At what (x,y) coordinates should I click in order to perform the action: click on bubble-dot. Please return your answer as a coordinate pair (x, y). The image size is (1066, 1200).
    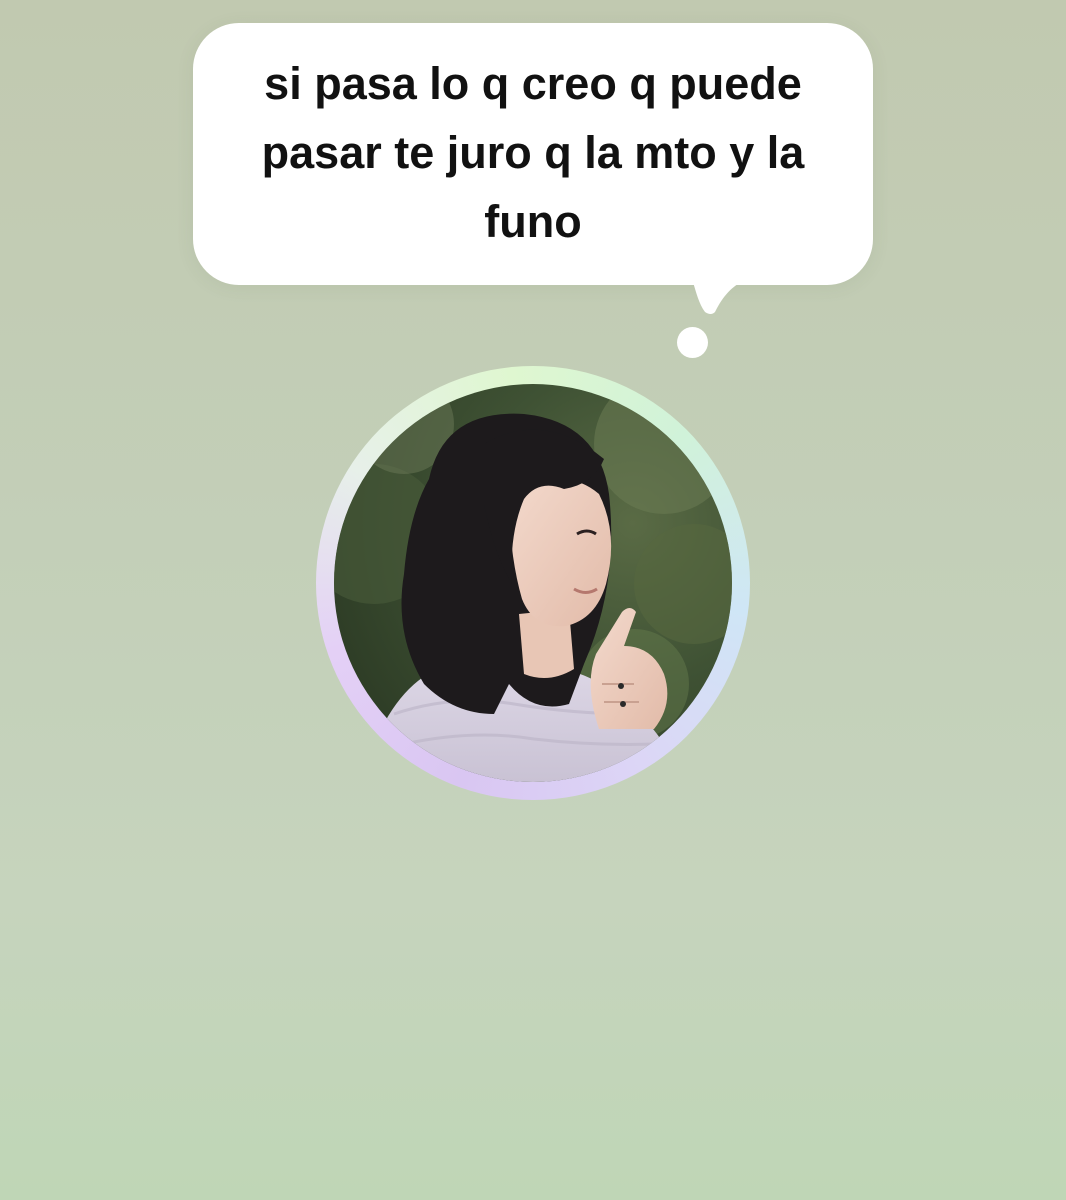
    Looking at the image, I should click on (692, 342).